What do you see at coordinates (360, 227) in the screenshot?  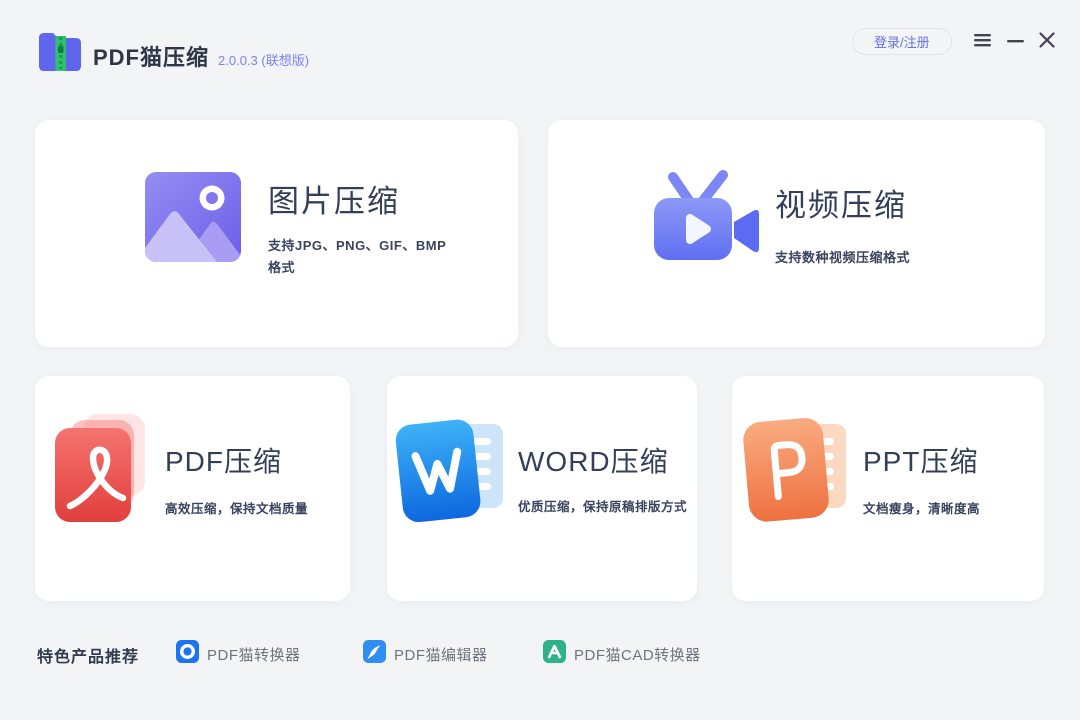 I see `image-card-text: 图片压缩 支持JPG、PNG、GIF、BMP格式` at bounding box center [360, 227].